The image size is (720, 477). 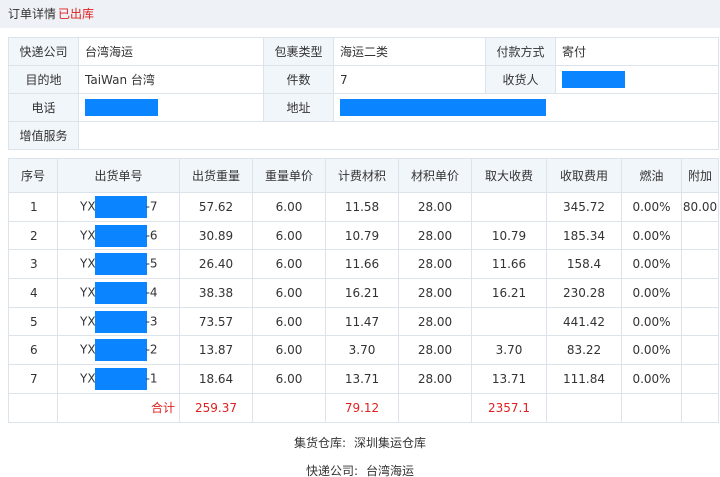 I want to click on col-header-waybill: 出货单号, so click(x=118, y=175).